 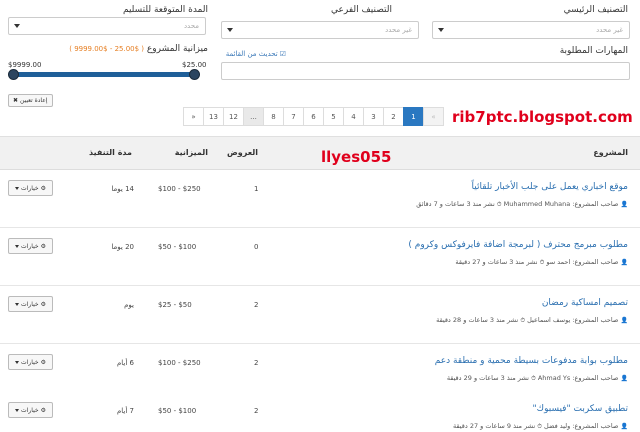 I want to click on page-6: 6, so click(x=313, y=116).